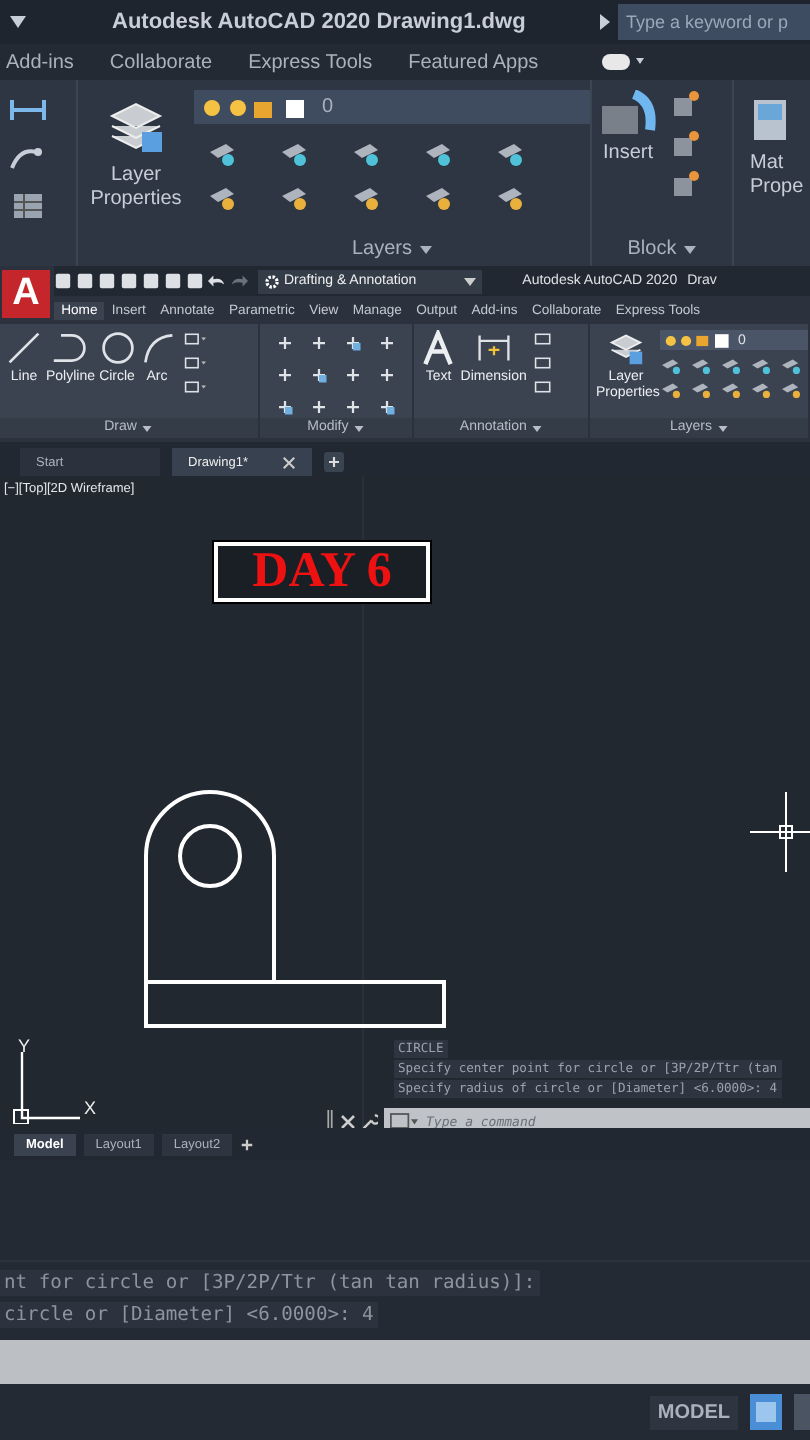 The image size is (810, 1440). What do you see at coordinates (698, 340) in the screenshot?
I see `layer-state-icon` at bounding box center [698, 340].